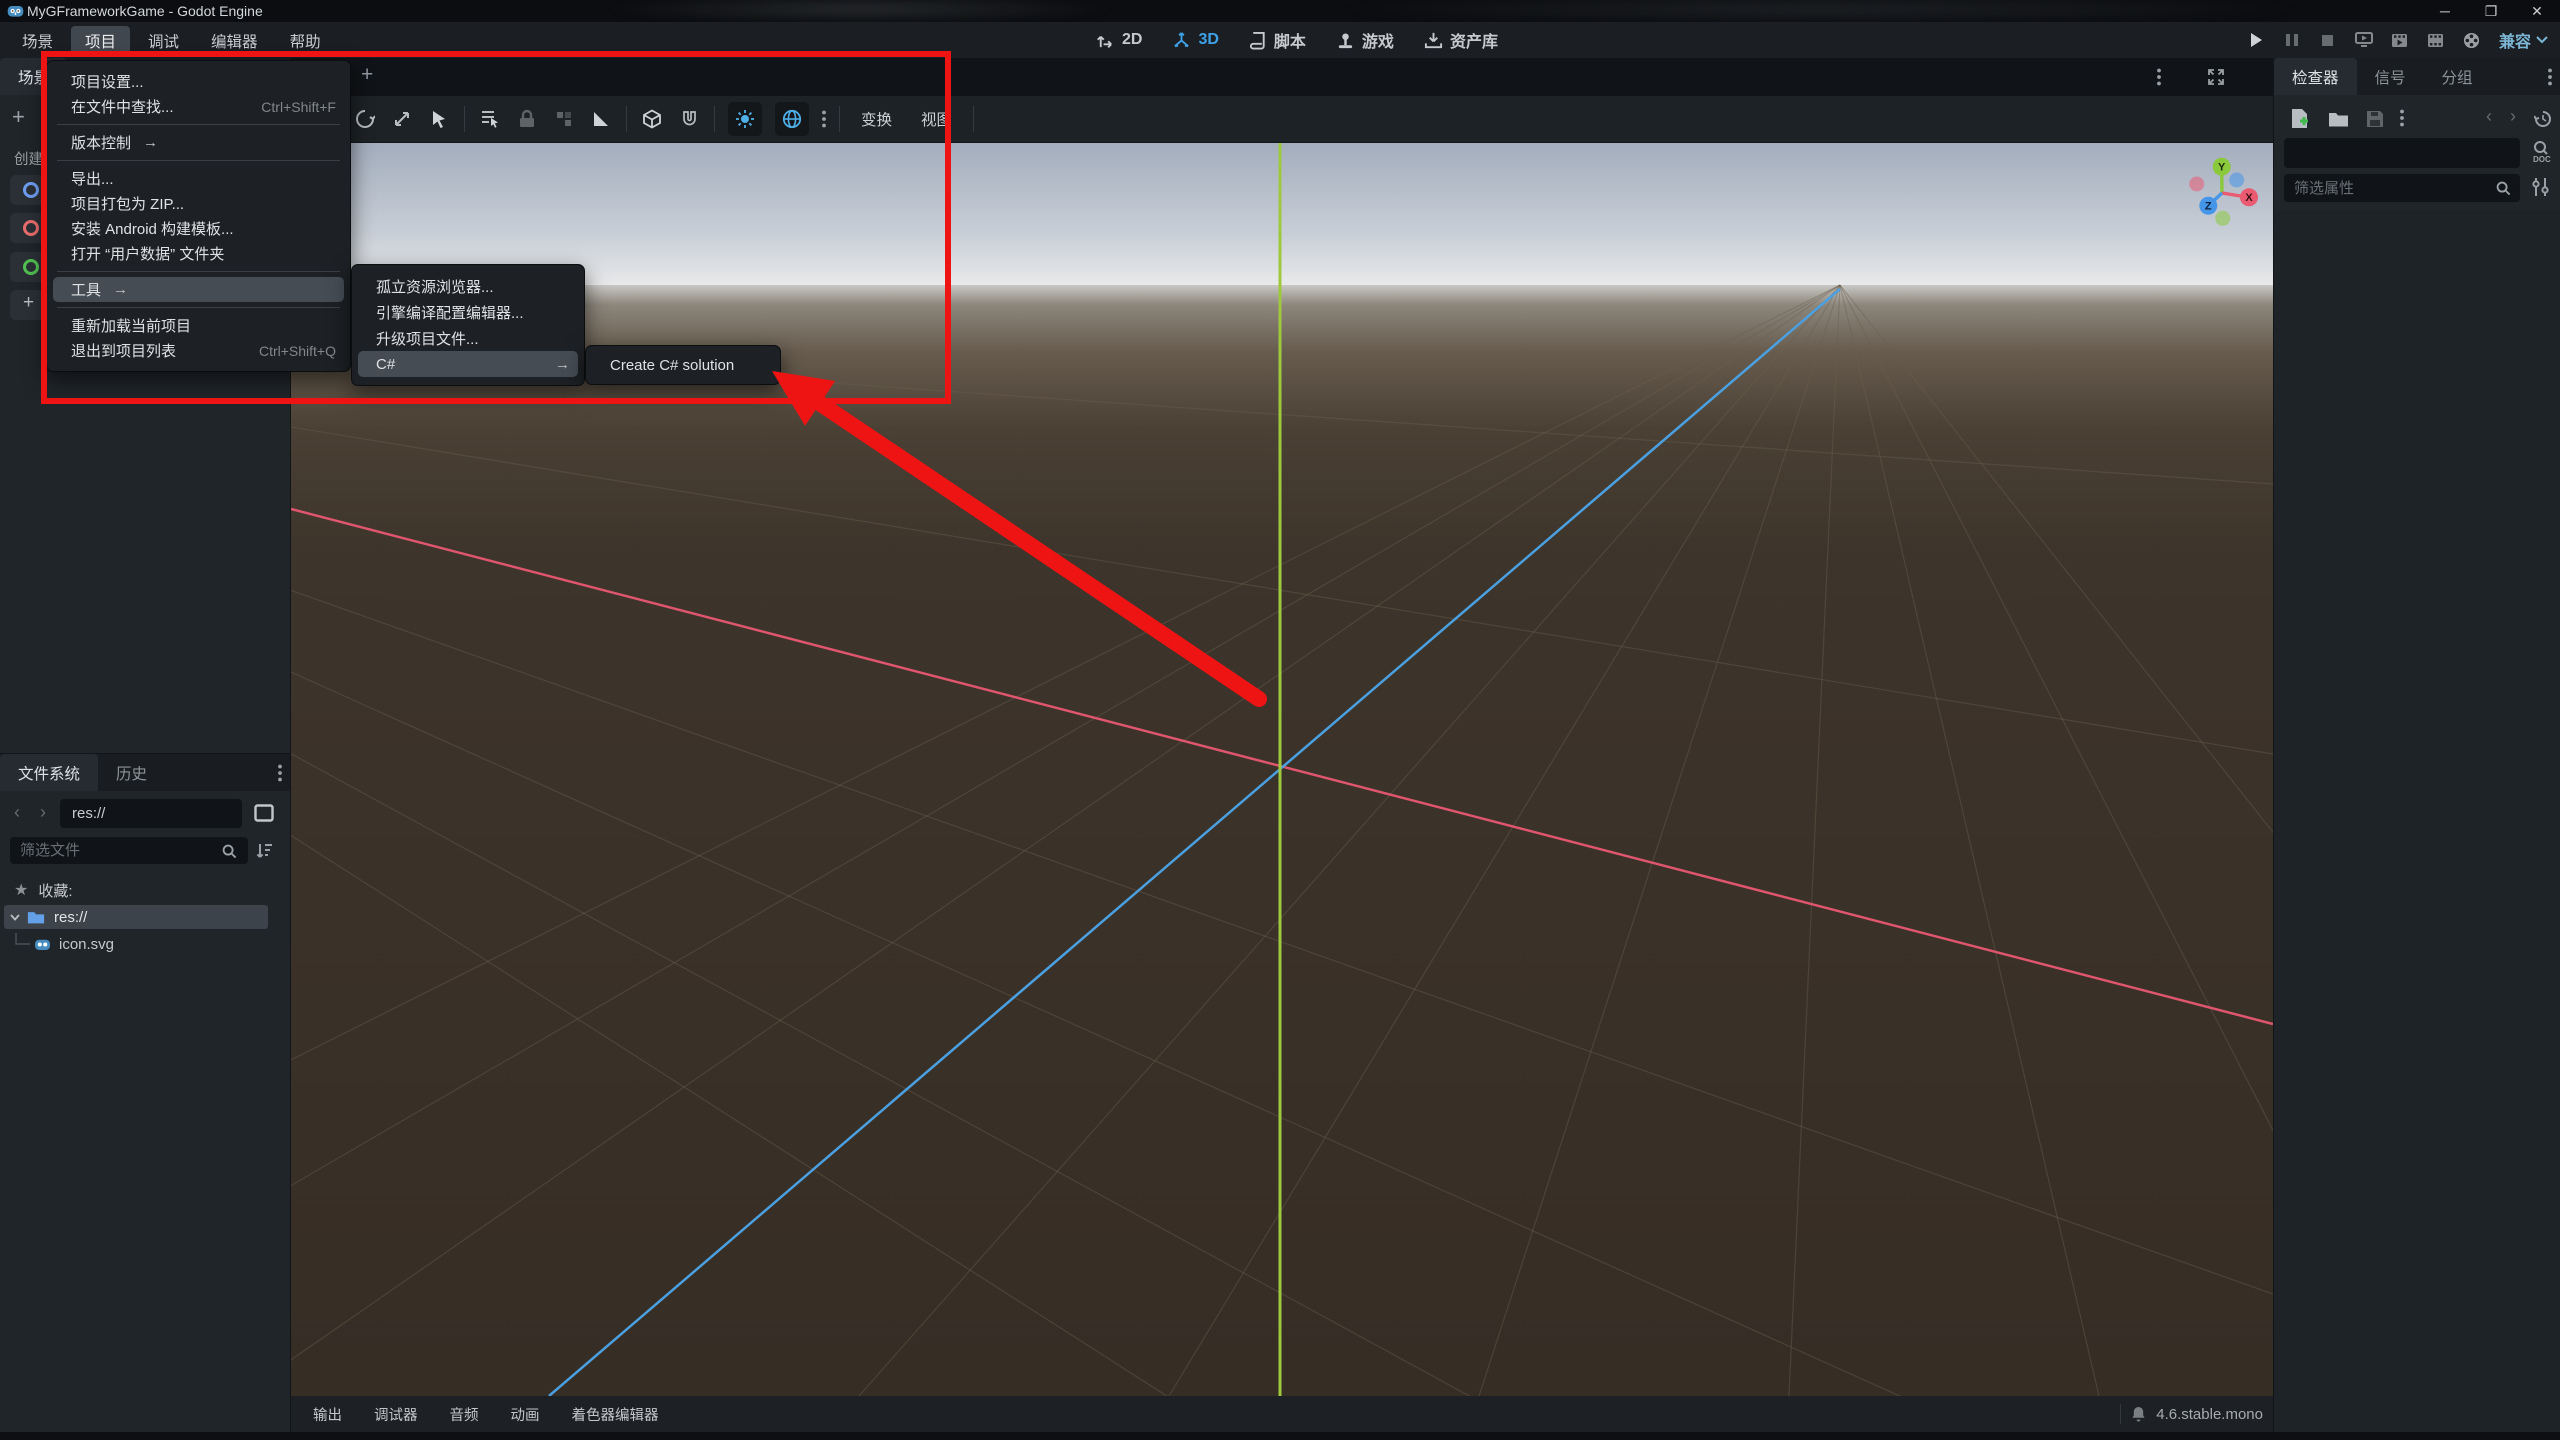 Image resolution: width=2560 pixels, height=1440 pixels. I want to click on search-icon, so click(229, 851).